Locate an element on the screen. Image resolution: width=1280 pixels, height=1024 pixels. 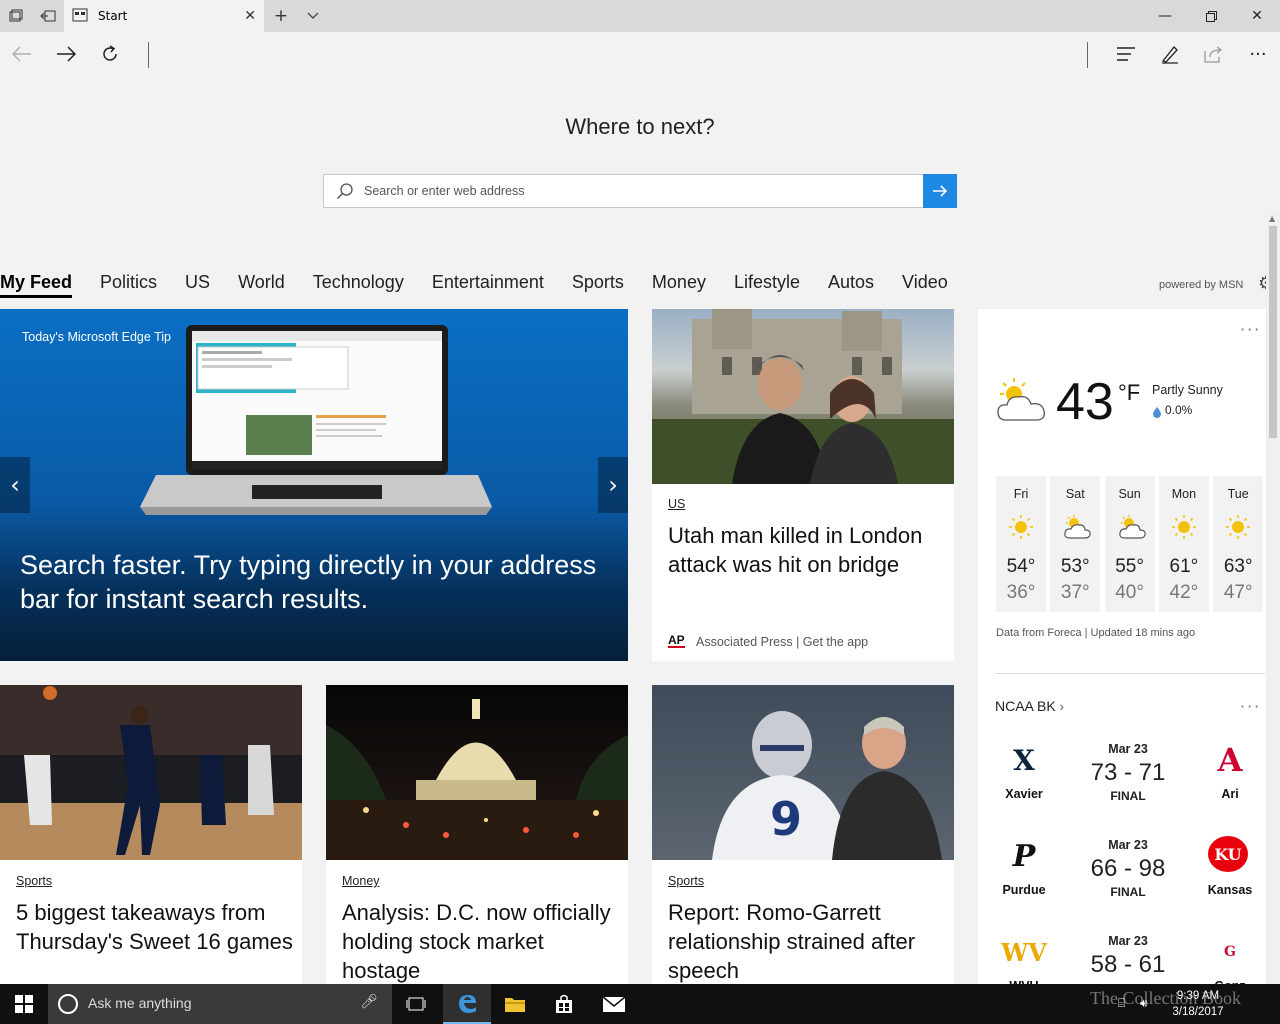
game-date: Mar 23 is located at coordinates (1128, 845).